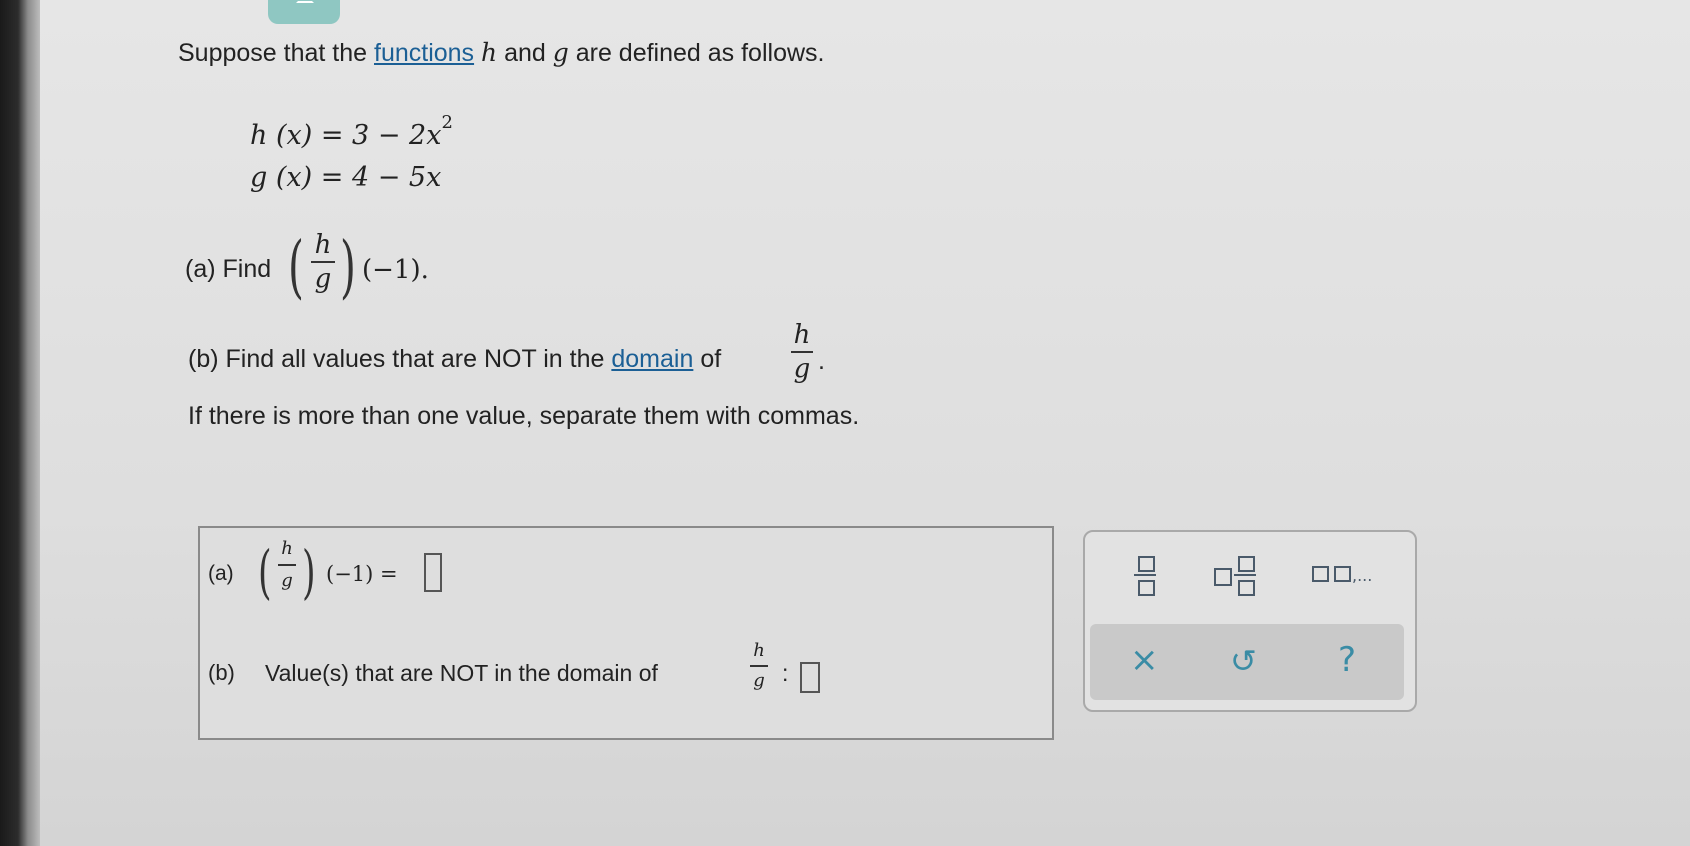 The image size is (1690, 846). What do you see at coordinates (346, 135) in the screenshot?
I see `equation-h-text: h (x) = 3 − 2x` at bounding box center [346, 135].